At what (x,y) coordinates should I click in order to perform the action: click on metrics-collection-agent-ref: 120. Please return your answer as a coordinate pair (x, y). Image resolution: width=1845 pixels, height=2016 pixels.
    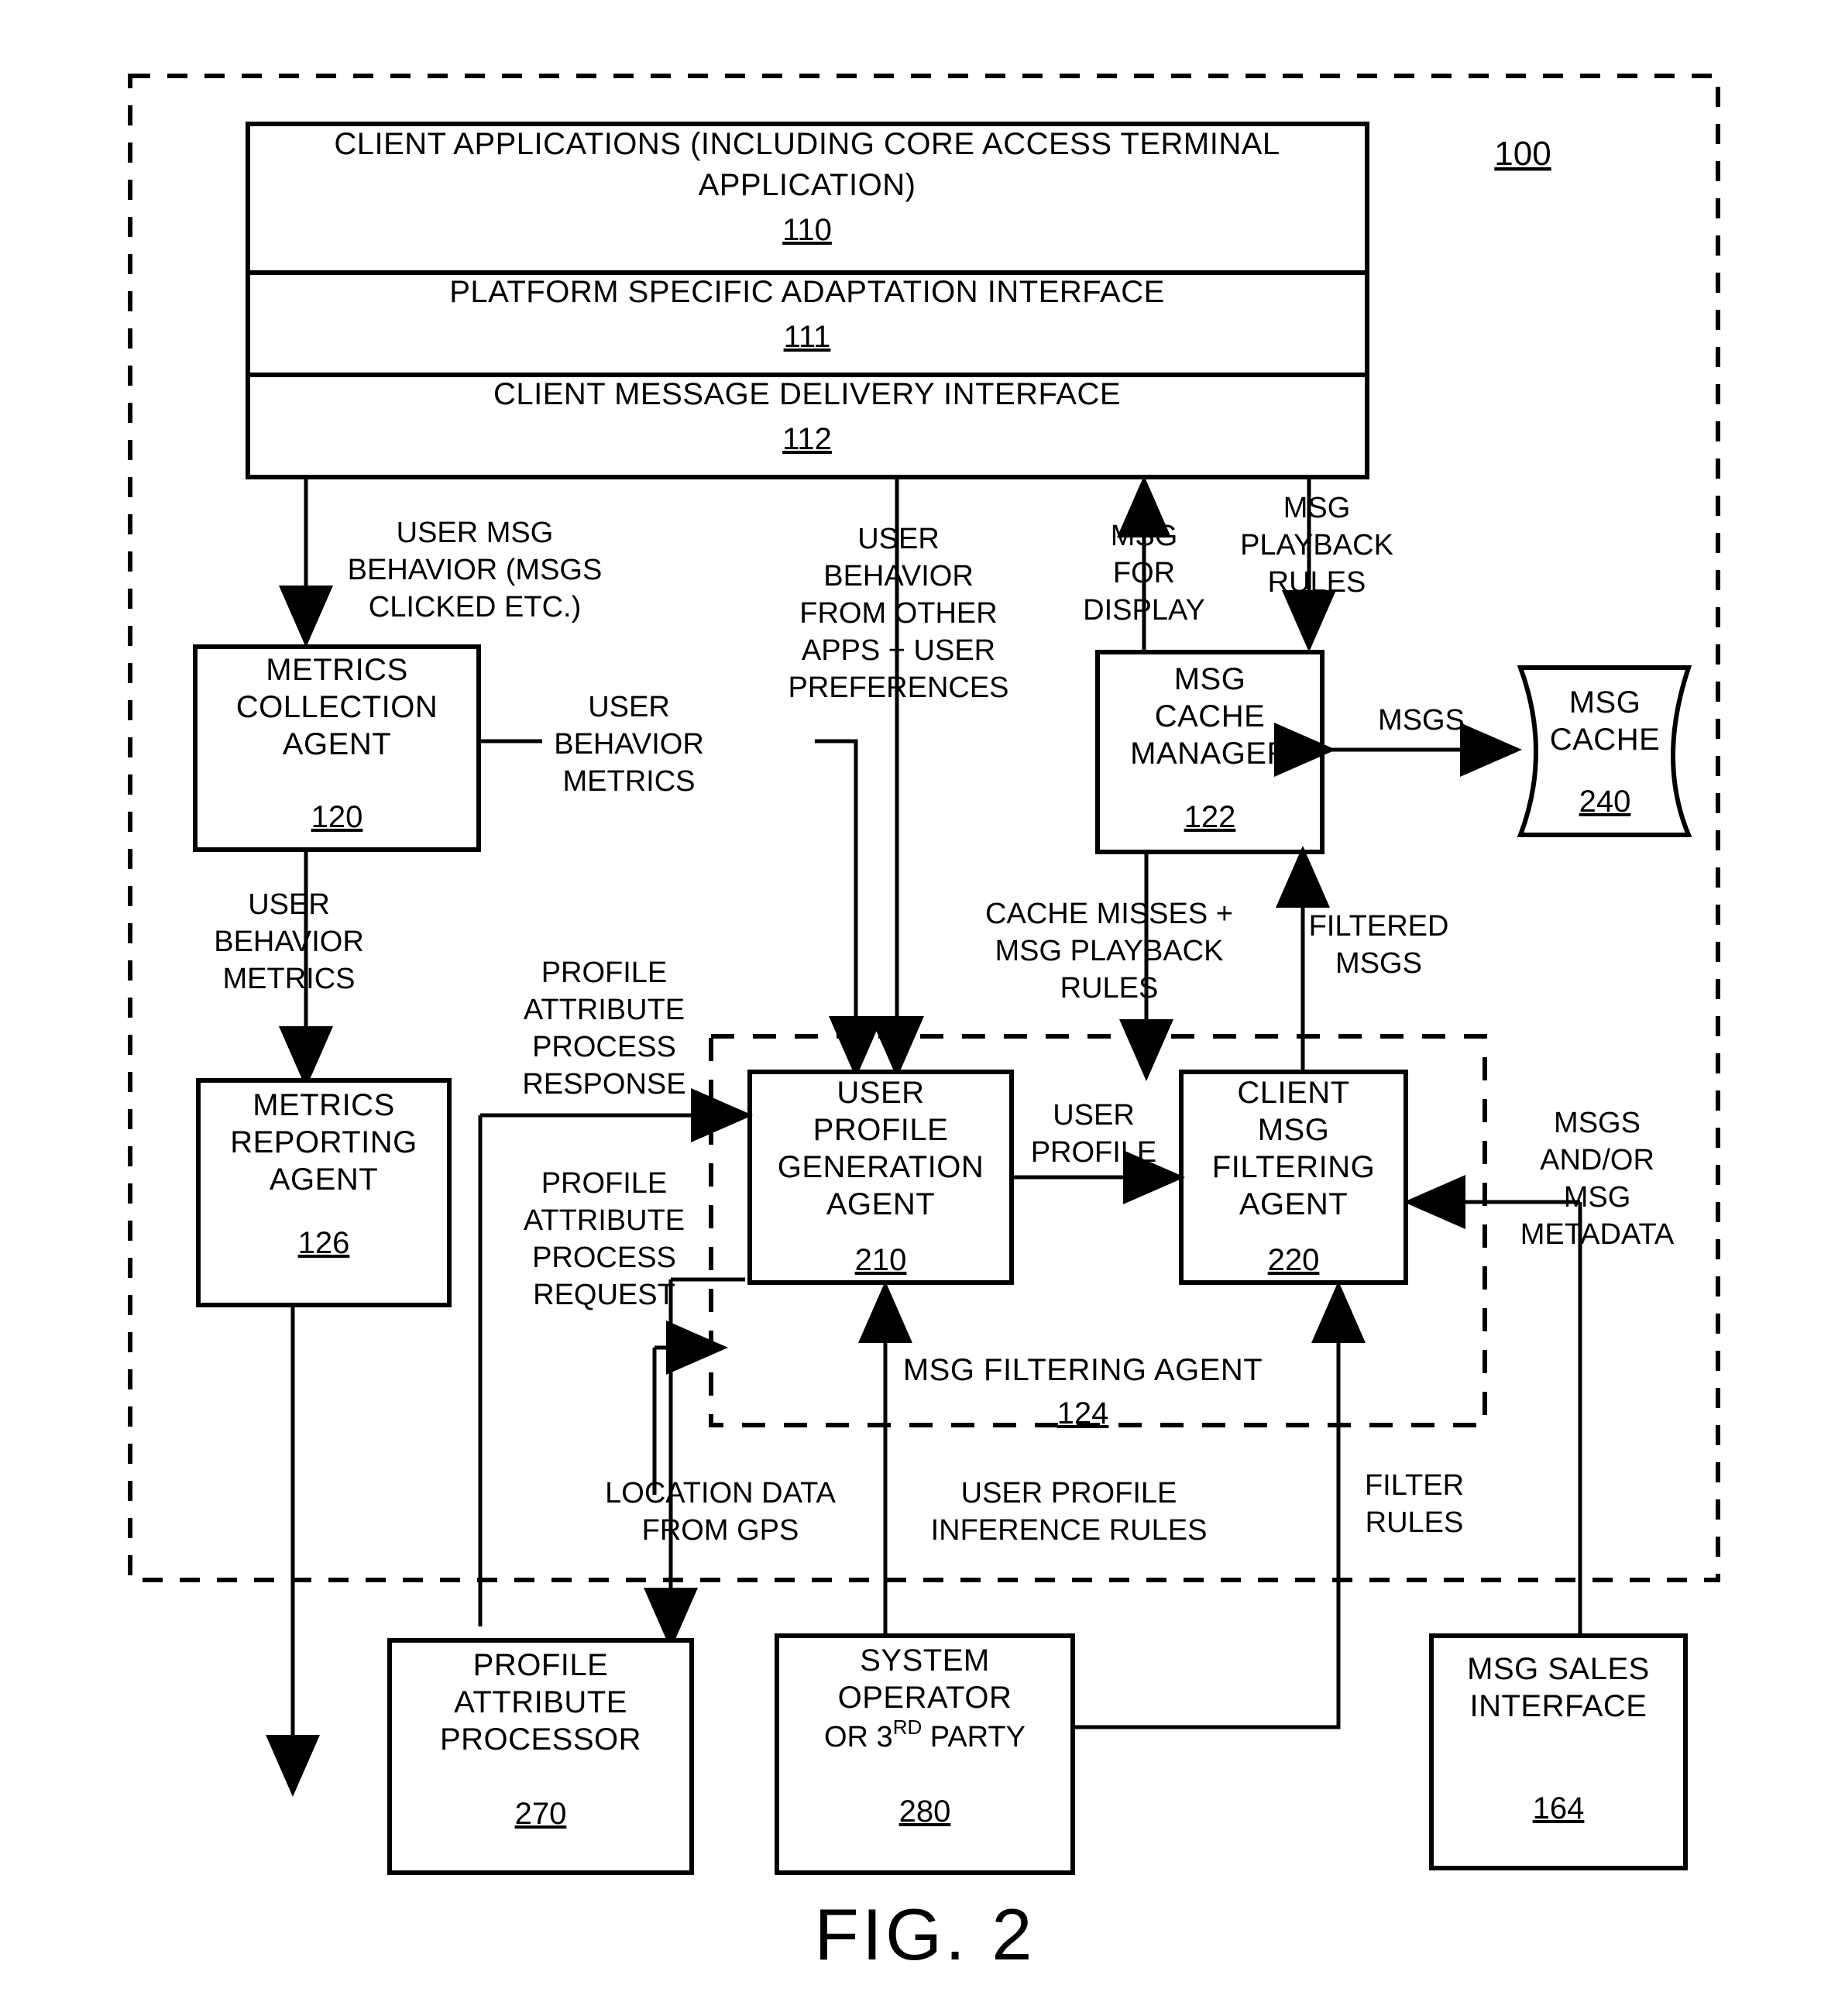
    Looking at the image, I should click on (337, 817).